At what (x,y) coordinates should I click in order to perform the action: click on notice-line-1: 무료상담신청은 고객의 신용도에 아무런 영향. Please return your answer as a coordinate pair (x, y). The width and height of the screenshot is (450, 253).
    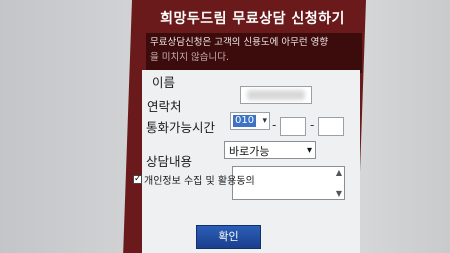
    Looking at the image, I should click on (239, 42).